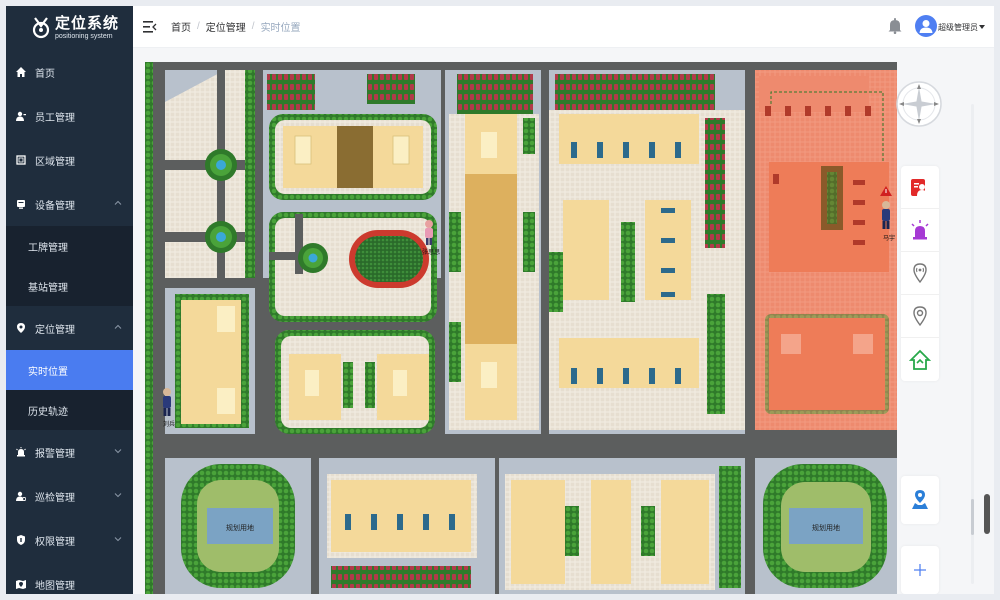 The image size is (1000, 600). I want to click on menu-toggle-icon, so click(150, 26).